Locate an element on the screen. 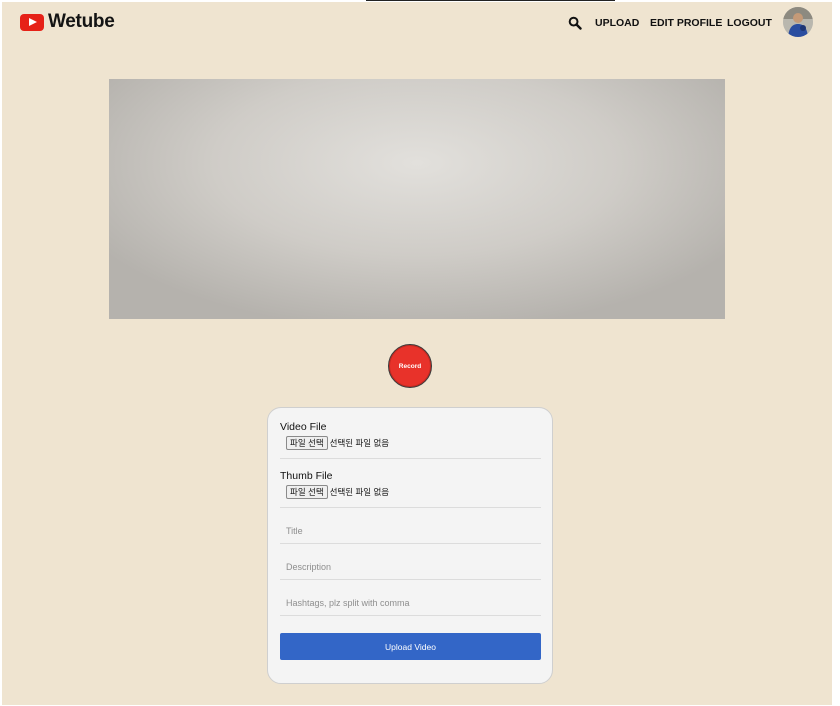 Image resolution: width=840 pixels, height=706 pixels. logo-link: Wetube is located at coordinates (67, 22).